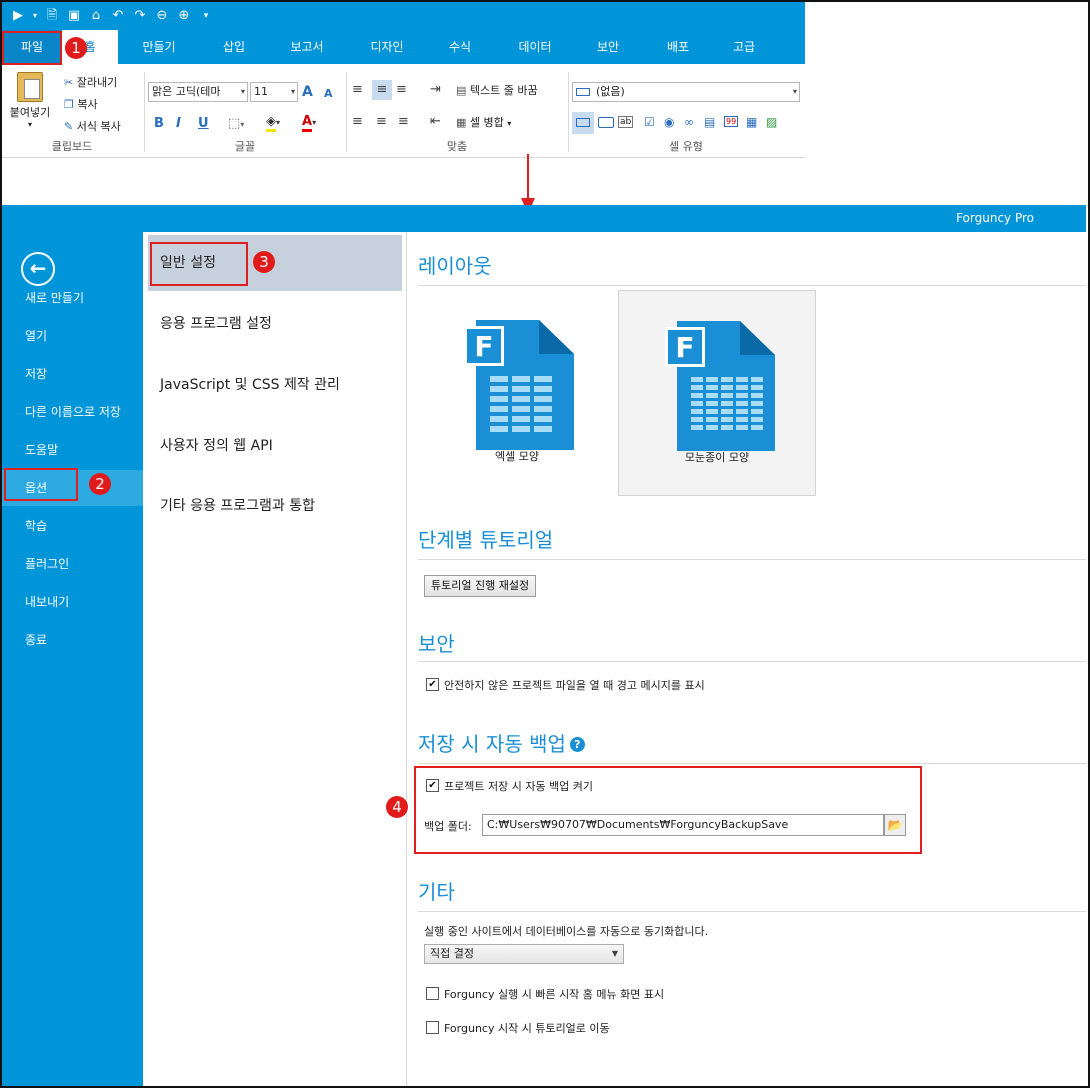 Image resolution: width=1090 pixels, height=1088 pixels. Describe the element at coordinates (275, 324) in the screenshot. I see `subnav-app-settings: 응용 프로그램 설정` at that location.